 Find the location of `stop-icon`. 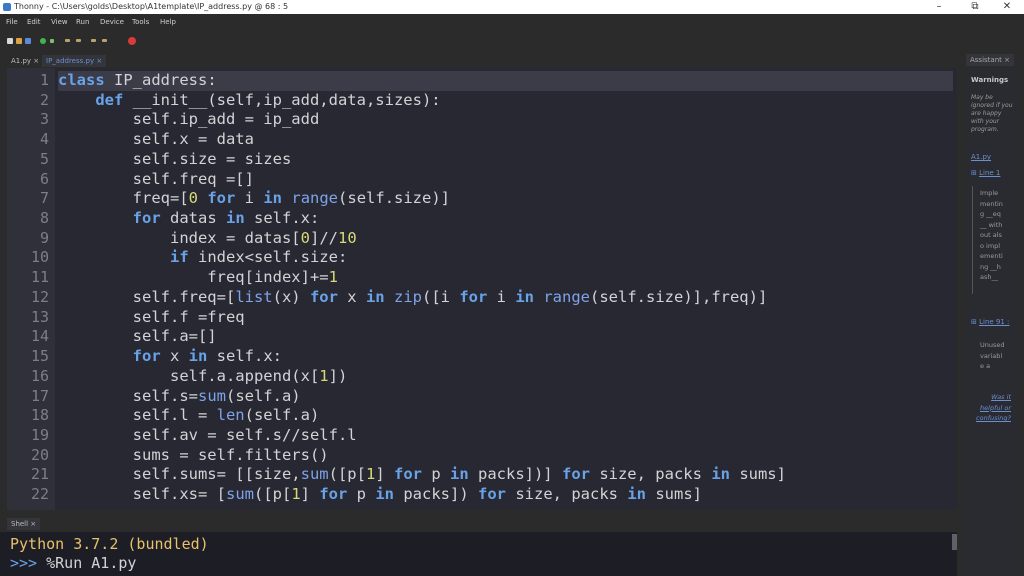

stop-icon is located at coordinates (132, 41).